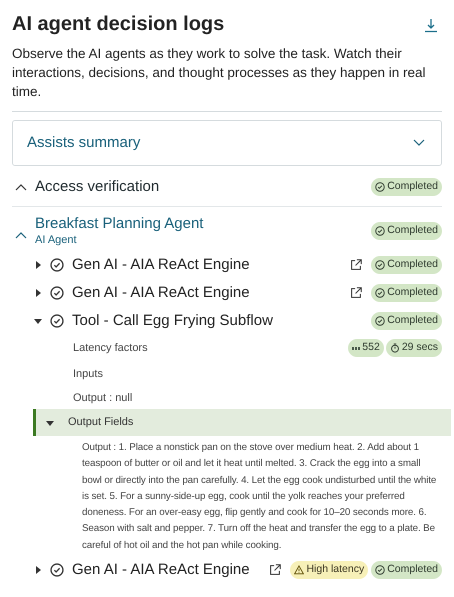  I want to click on chevron-down-icon, so click(419, 143).